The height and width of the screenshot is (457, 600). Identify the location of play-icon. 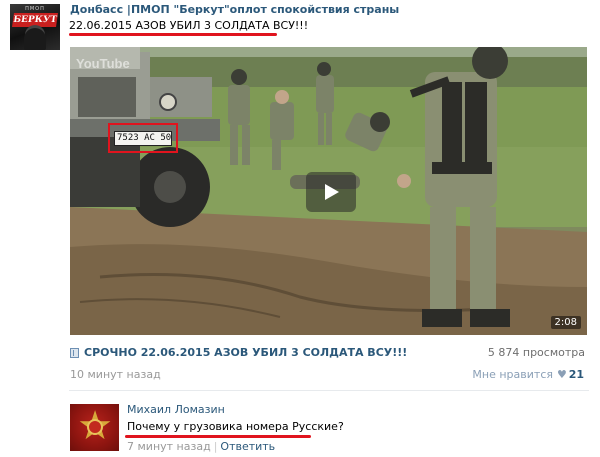
(331, 192).